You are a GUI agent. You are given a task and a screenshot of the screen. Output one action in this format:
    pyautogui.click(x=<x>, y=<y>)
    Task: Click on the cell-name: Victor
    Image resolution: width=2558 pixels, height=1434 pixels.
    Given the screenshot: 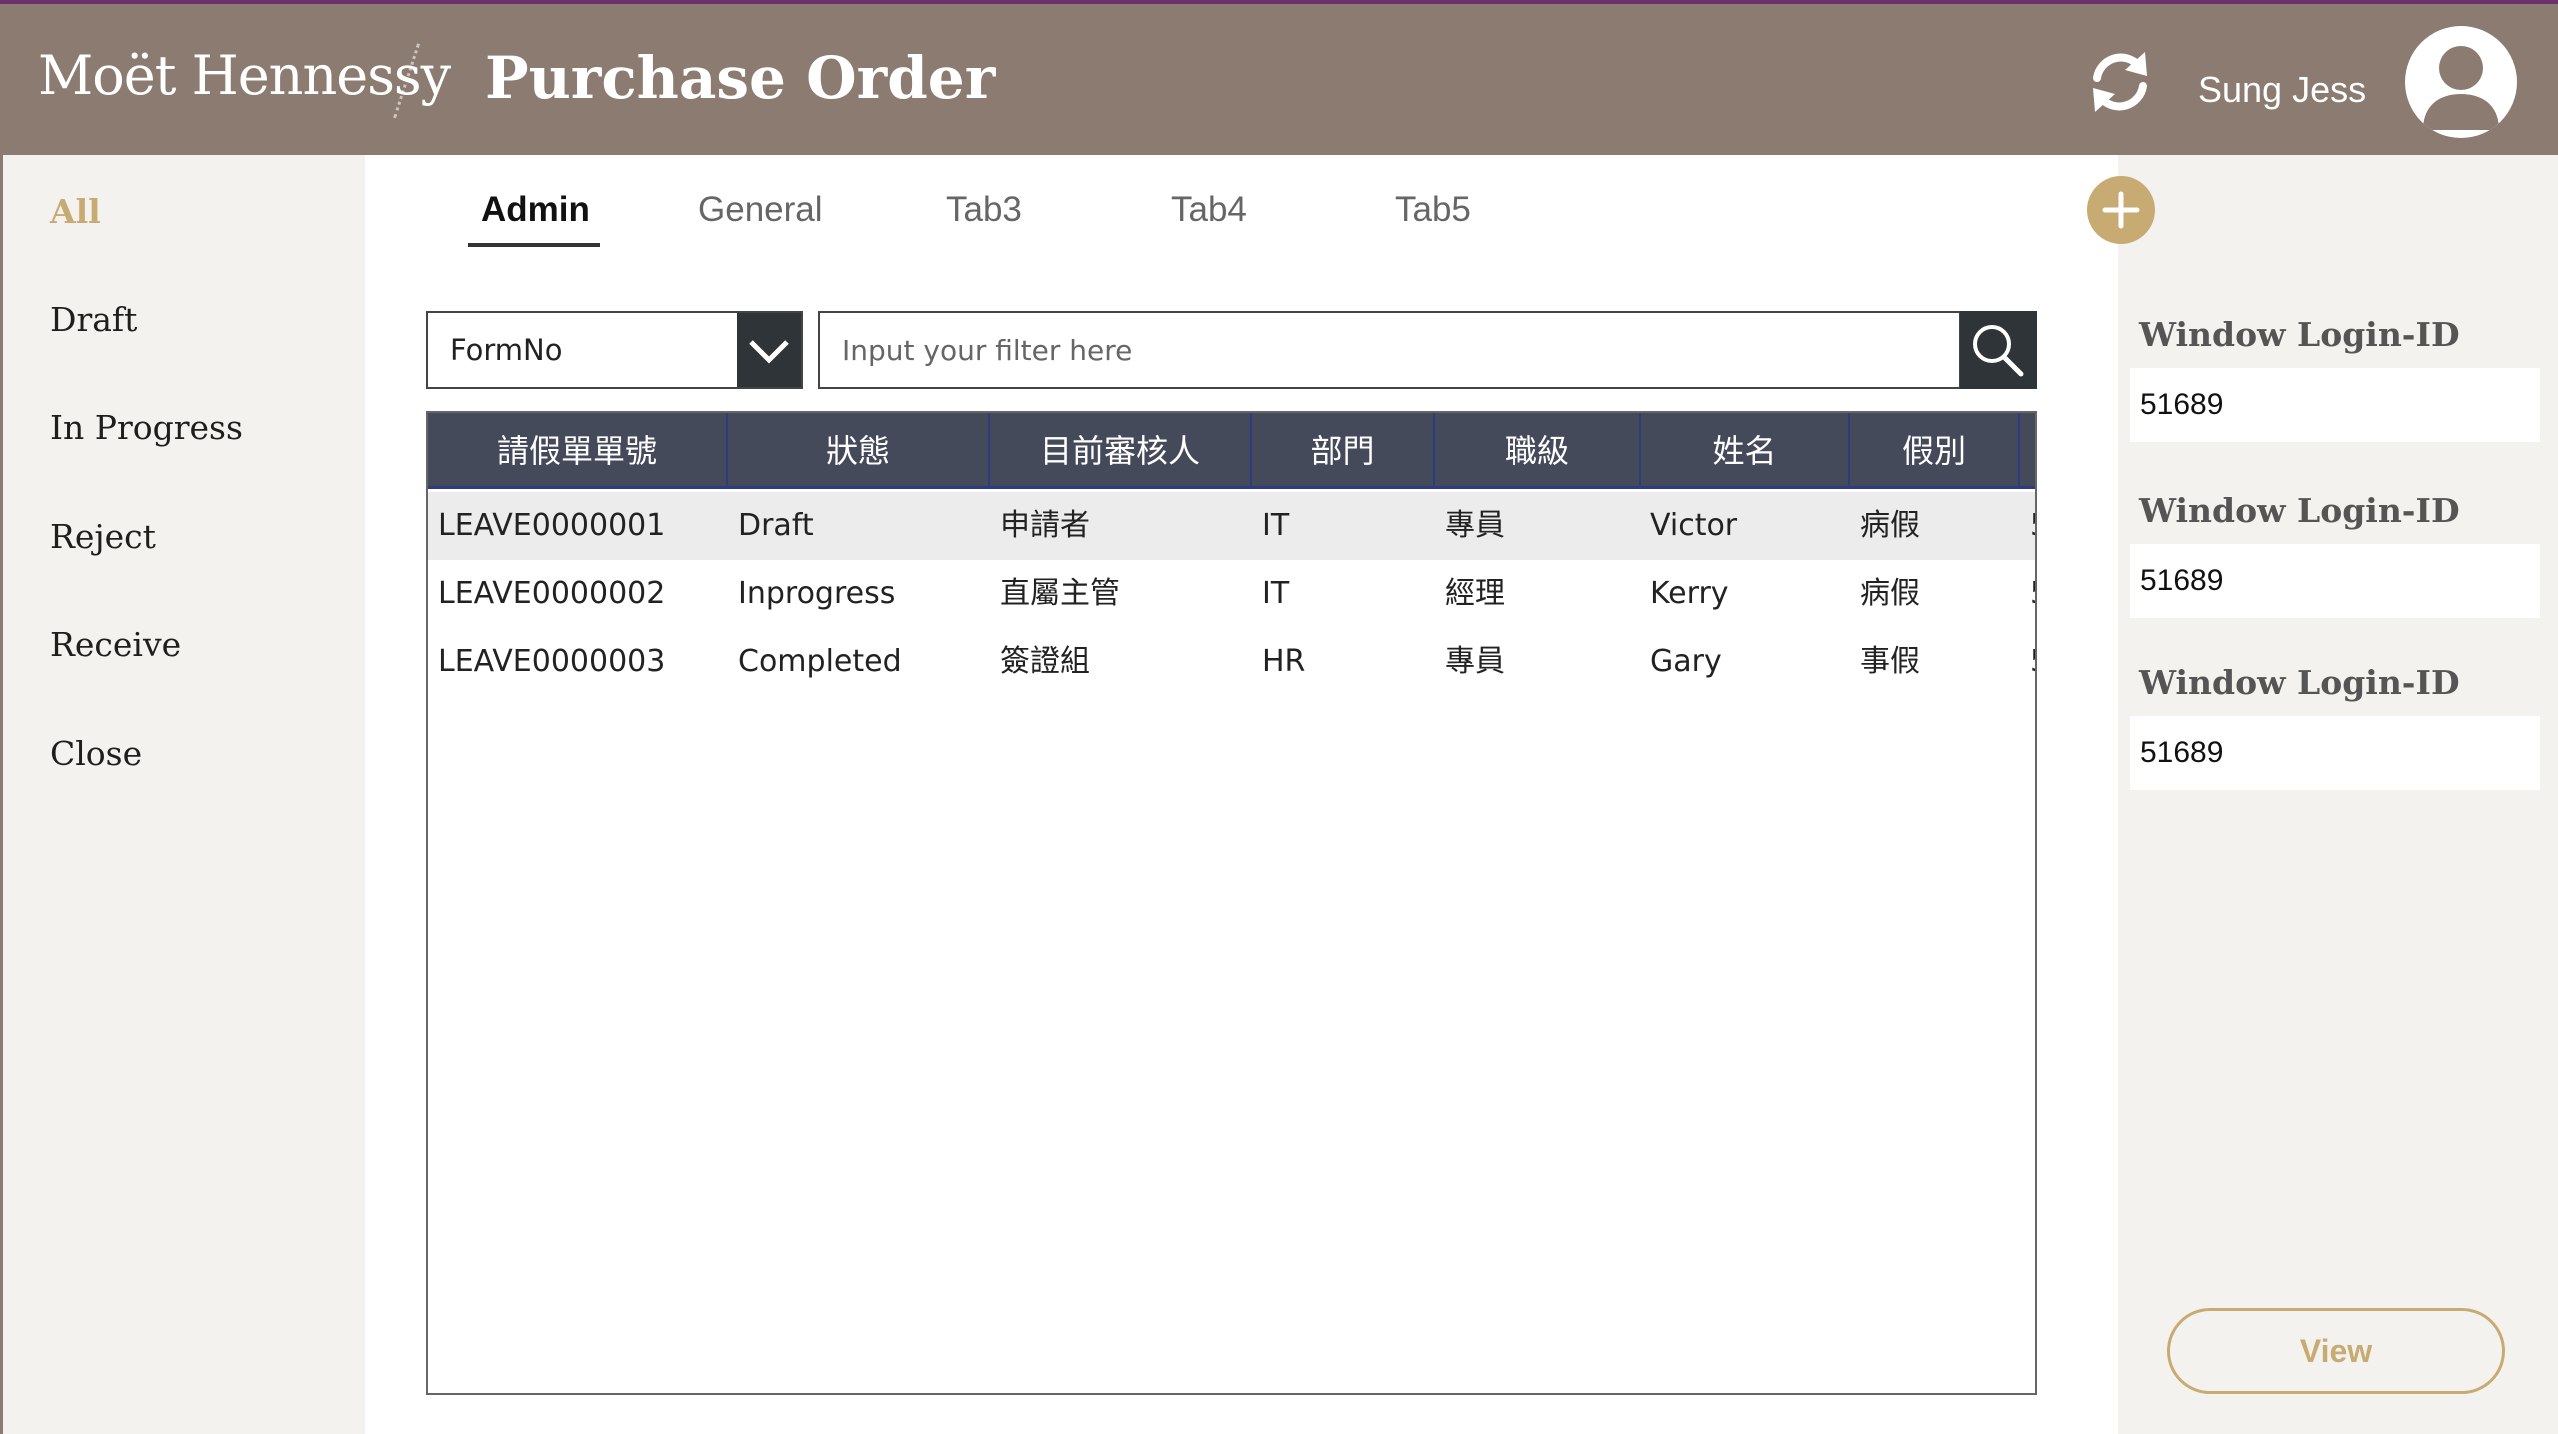 What is the action you would take?
    pyautogui.click(x=1694, y=525)
    